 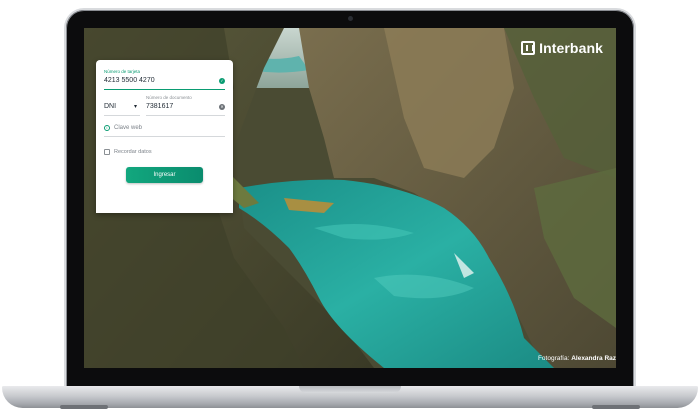 What do you see at coordinates (84, 407) in the screenshot?
I see `laptop-foot-left` at bounding box center [84, 407].